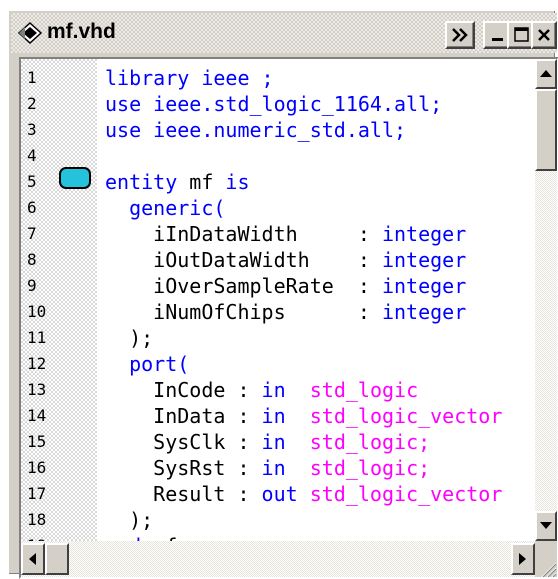 The image size is (558, 579). I want to click on code-line: iNumOfChips : integer, so click(285, 312).